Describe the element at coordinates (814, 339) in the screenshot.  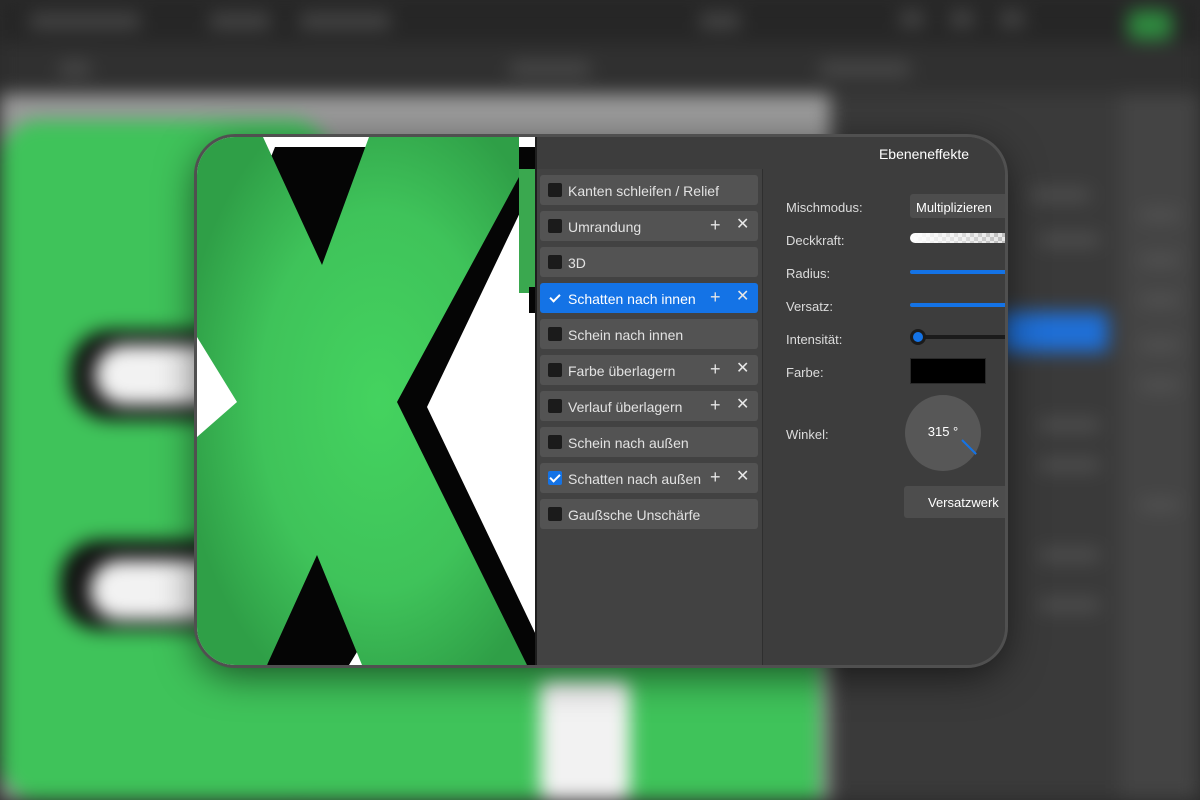
I see `intensity-label: Intensität:` at that location.